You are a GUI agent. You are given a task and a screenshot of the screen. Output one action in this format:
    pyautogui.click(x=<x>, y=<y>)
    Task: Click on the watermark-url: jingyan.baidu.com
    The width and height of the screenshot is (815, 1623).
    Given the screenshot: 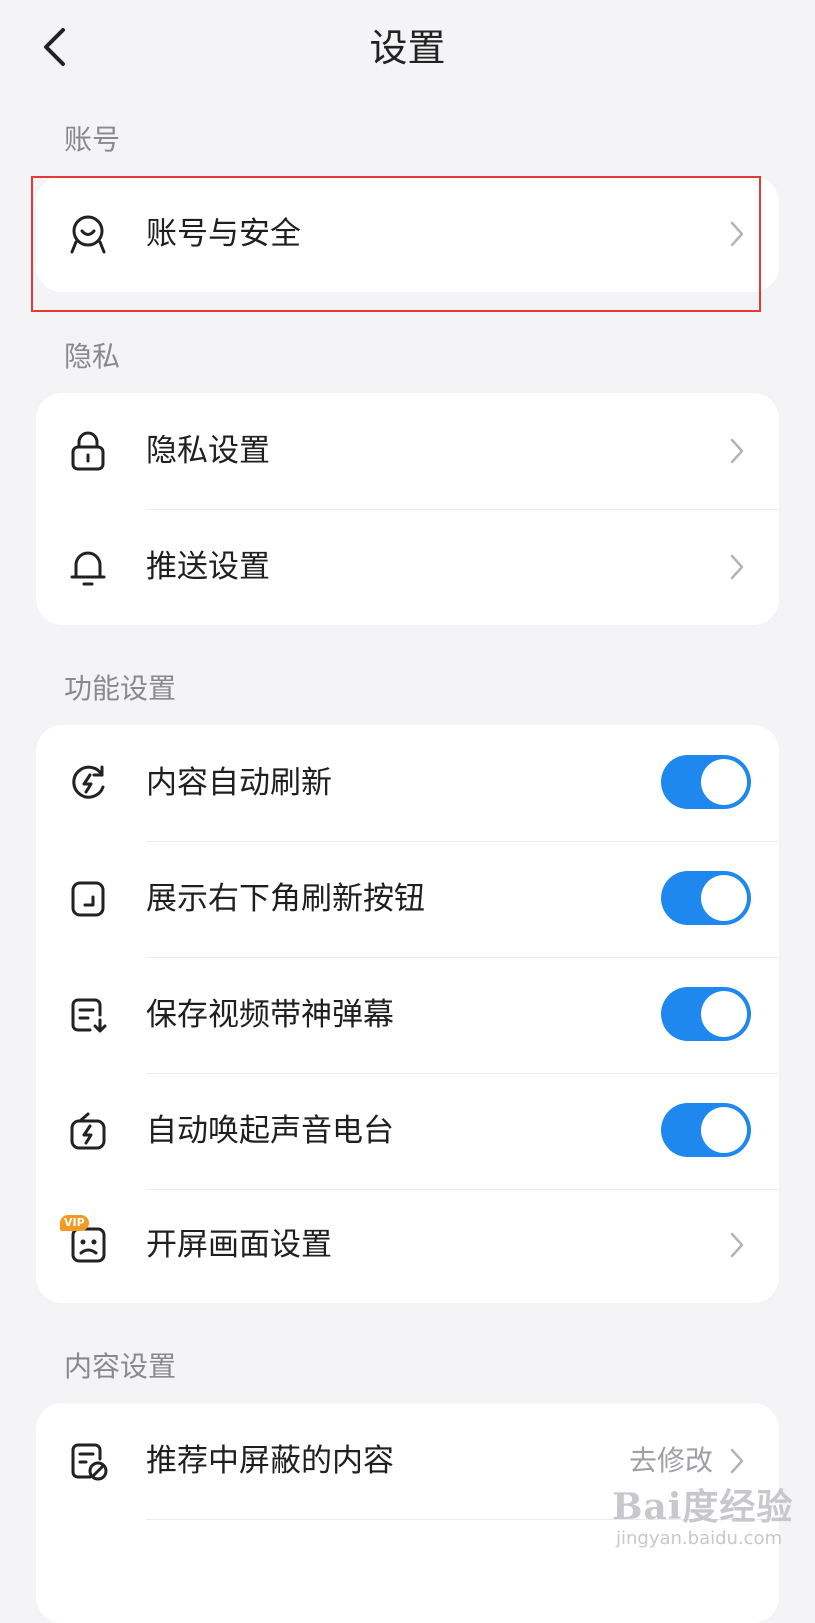 What is the action you would take?
    pyautogui.click(x=699, y=1538)
    